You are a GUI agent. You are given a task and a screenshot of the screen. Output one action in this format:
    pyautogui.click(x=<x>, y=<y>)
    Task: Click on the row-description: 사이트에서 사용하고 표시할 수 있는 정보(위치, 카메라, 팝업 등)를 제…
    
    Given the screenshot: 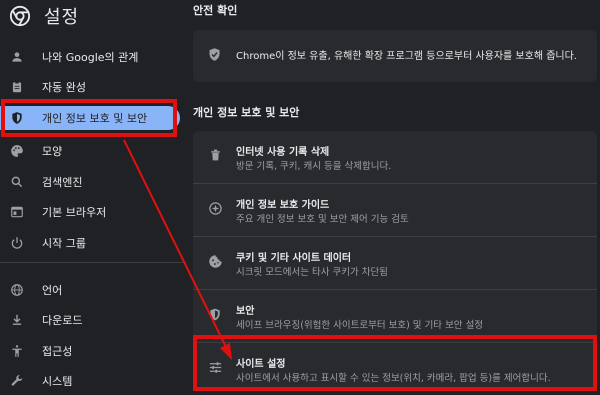 What is the action you would take?
    pyautogui.click(x=393, y=378)
    